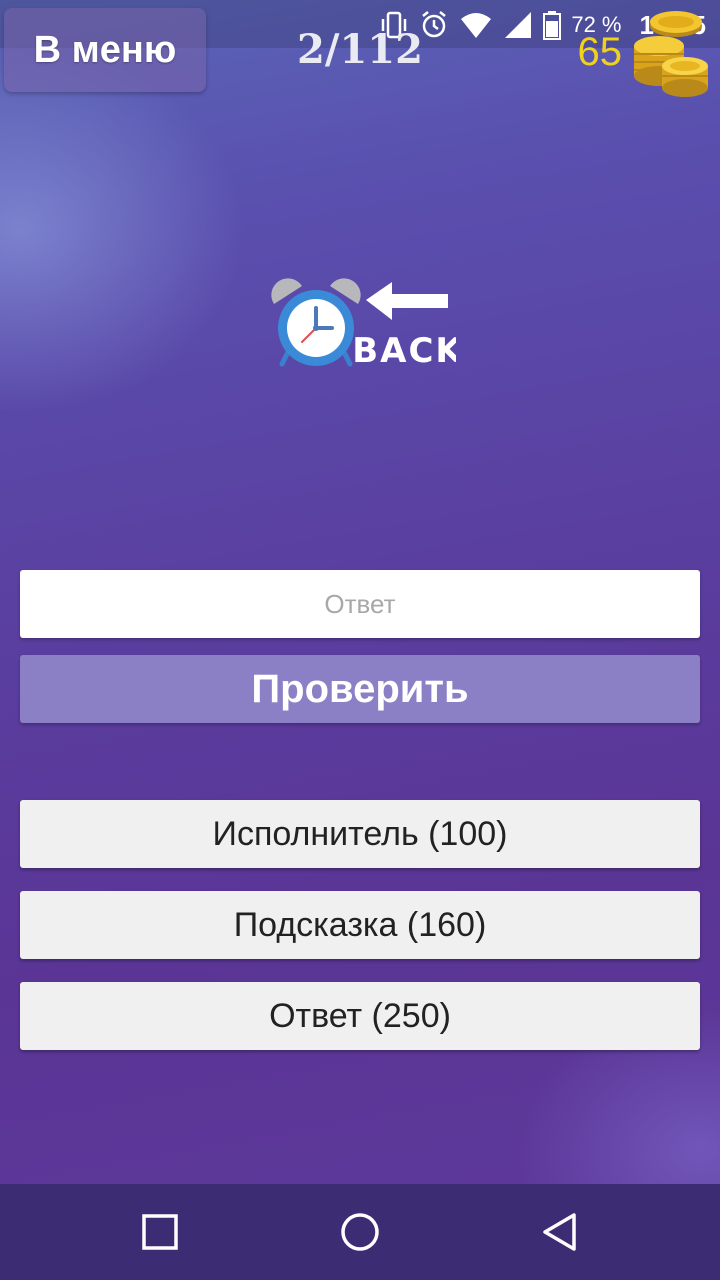 The height and width of the screenshot is (1280, 720). Describe the element at coordinates (360, 689) in the screenshot. I see `check-button: Проверить` at that location.